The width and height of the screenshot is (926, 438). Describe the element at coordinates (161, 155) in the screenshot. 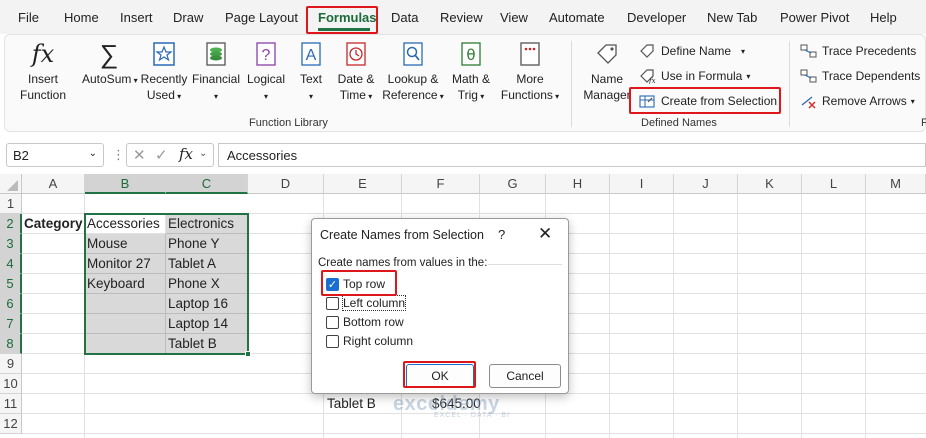

I see `enter-icon: ✓` at that location.